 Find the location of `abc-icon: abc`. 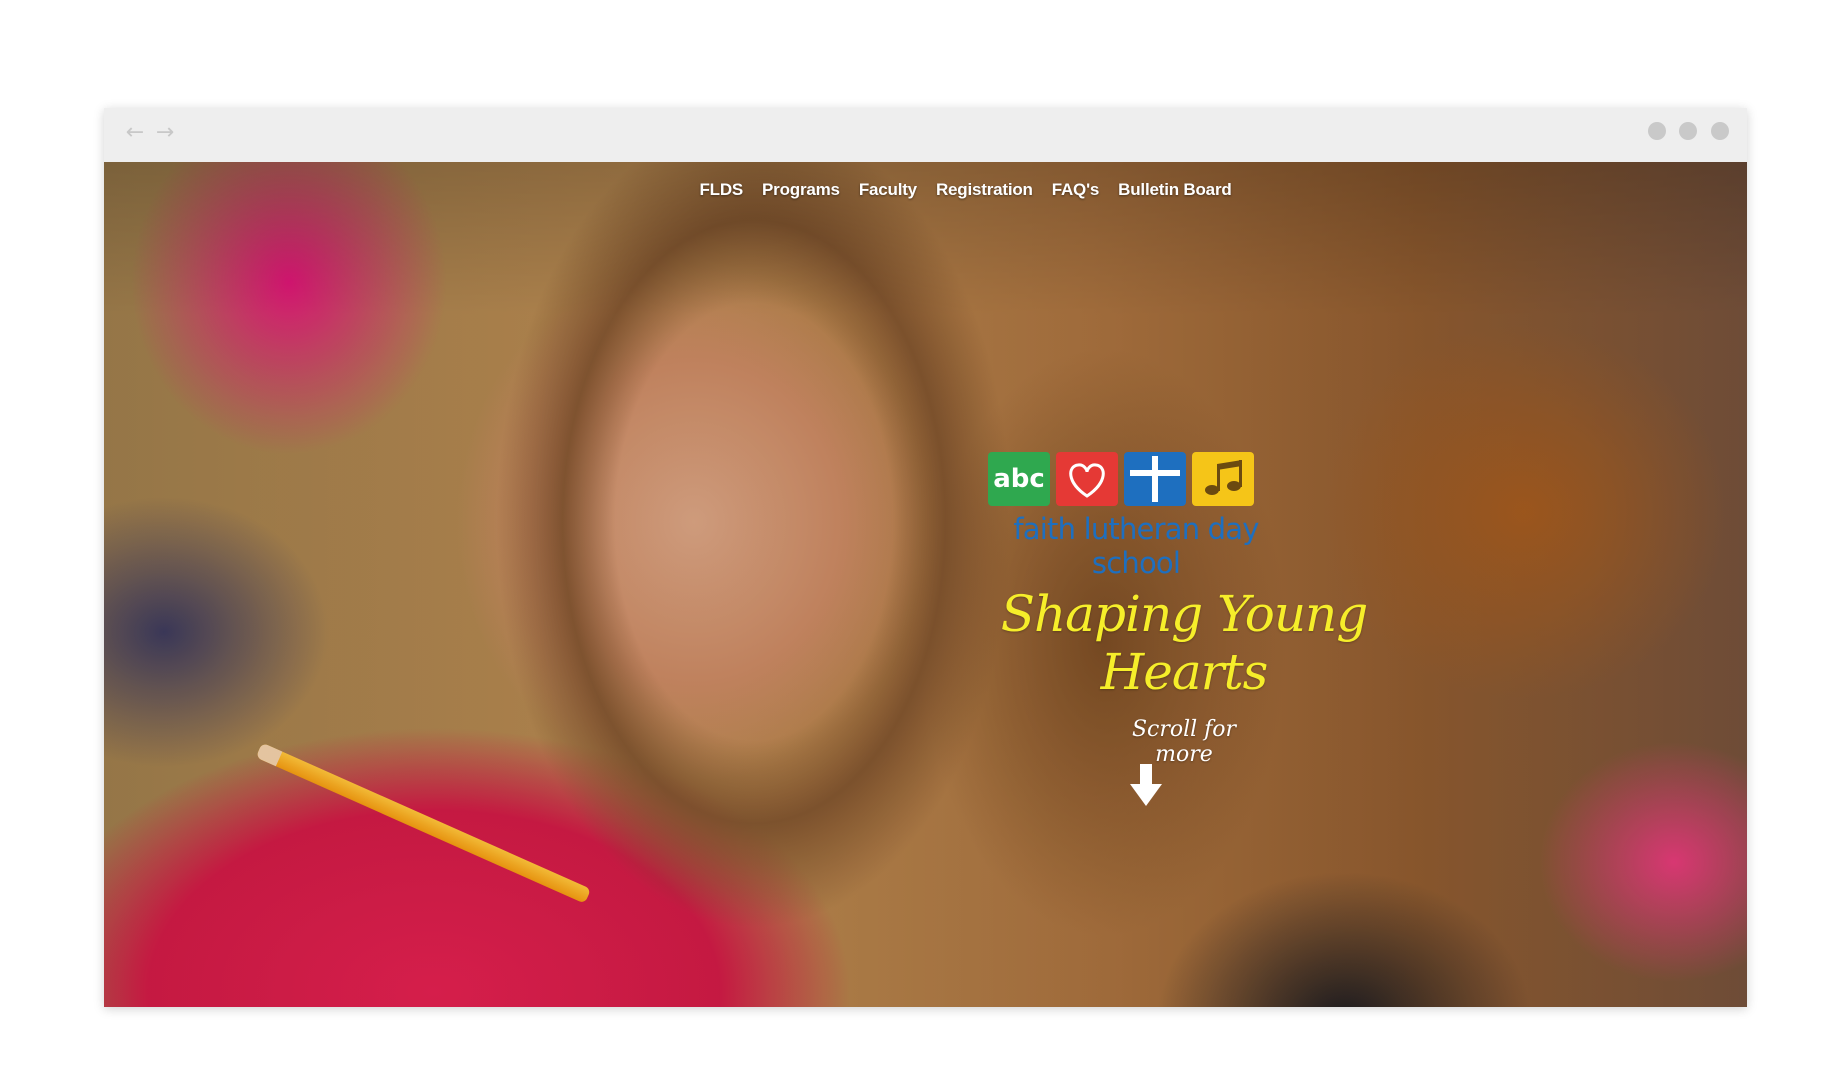

abc-icon: abc is located at coordinates (1019, 479).